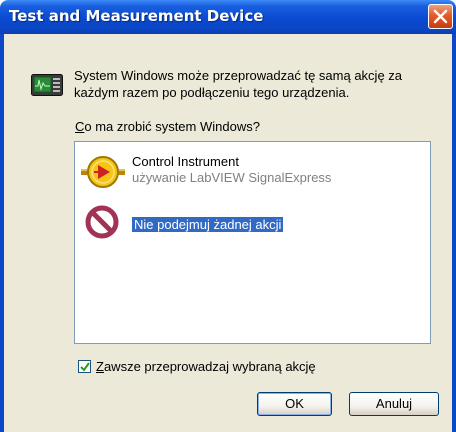  I want to click on close-button, so click(440, 16).